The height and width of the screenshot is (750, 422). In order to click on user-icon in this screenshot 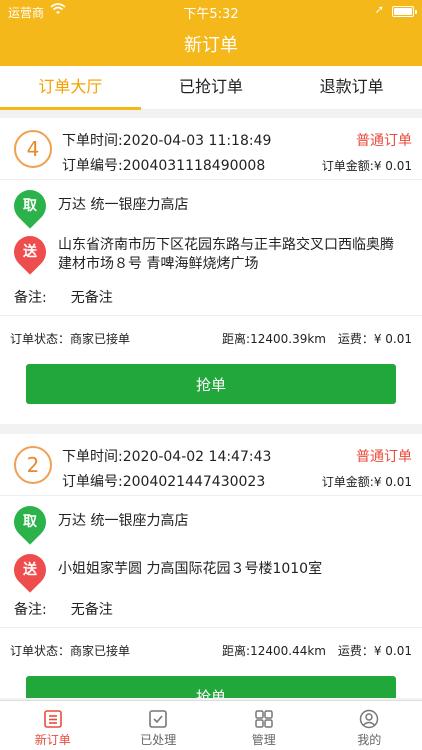, I will do `click(369, 719)`.